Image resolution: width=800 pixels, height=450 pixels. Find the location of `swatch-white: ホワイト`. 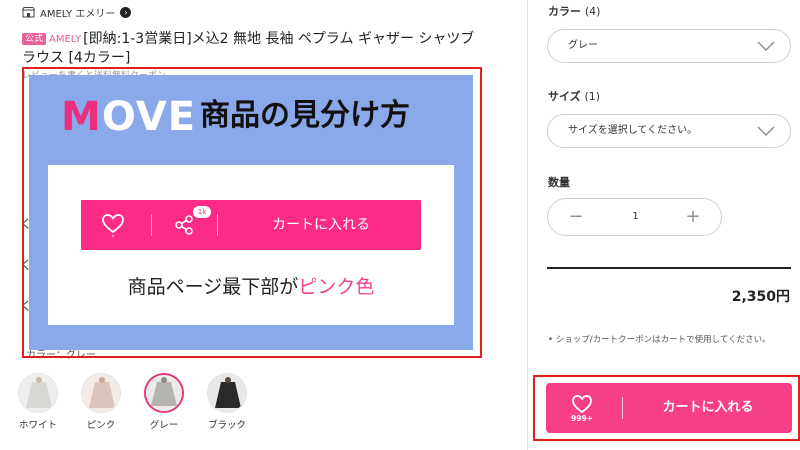

swatch-white: ホワイト is located at coordinates (38, 402).